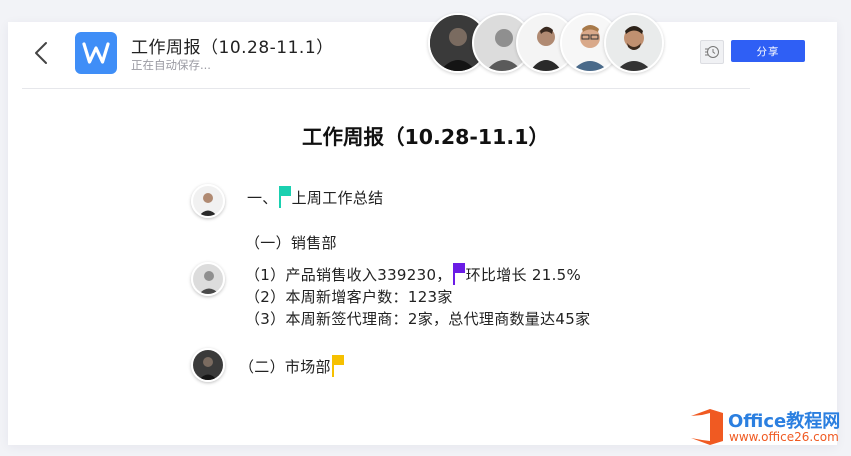  Describe the element at coordinates (546, 43) in the screenshot. I see `collaborator-avatars` at that location.